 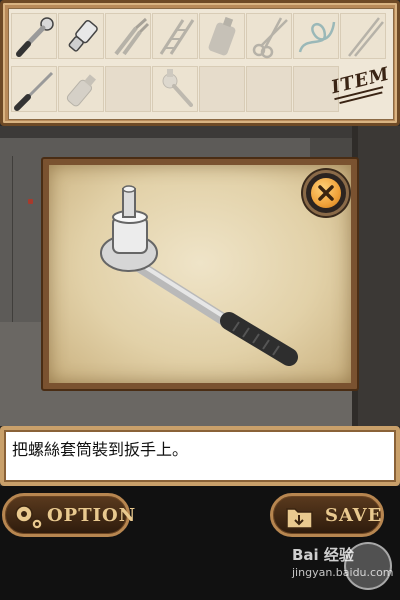 I want to click on close-viewer-button, so click(x=326, y=193).